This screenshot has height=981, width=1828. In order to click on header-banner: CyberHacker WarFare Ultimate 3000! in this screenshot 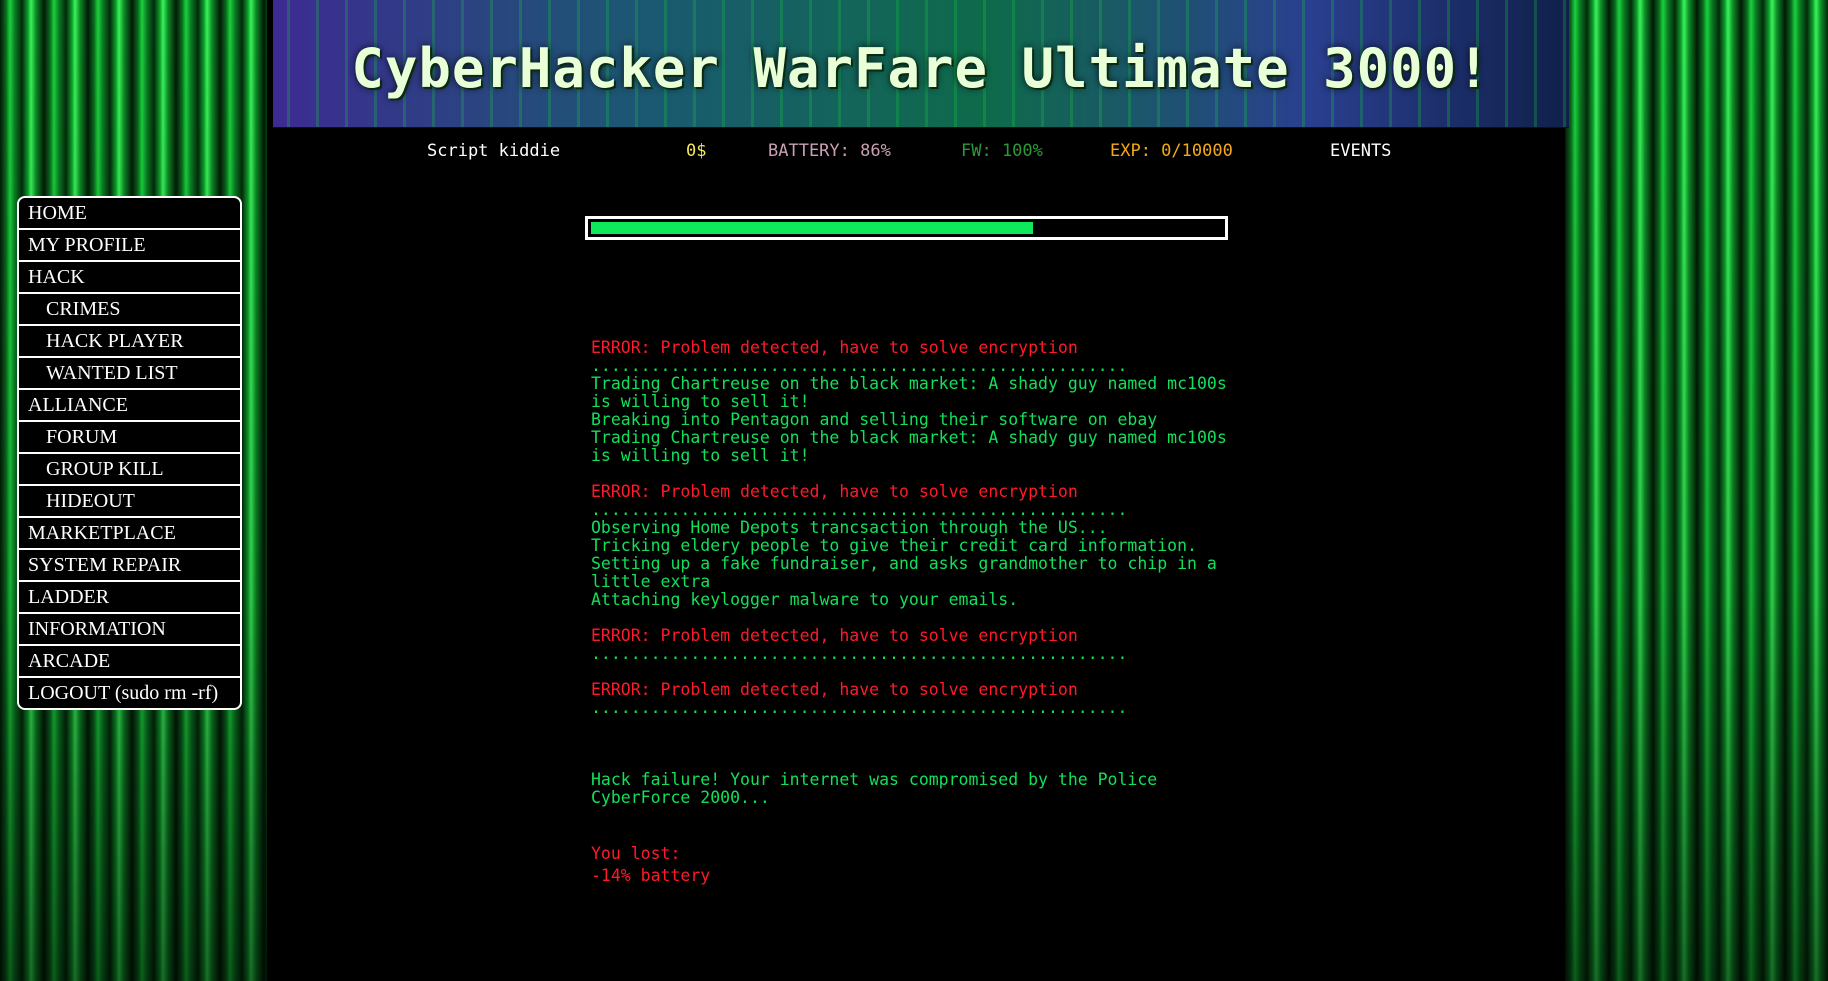, I will do `click(921, 64)`.